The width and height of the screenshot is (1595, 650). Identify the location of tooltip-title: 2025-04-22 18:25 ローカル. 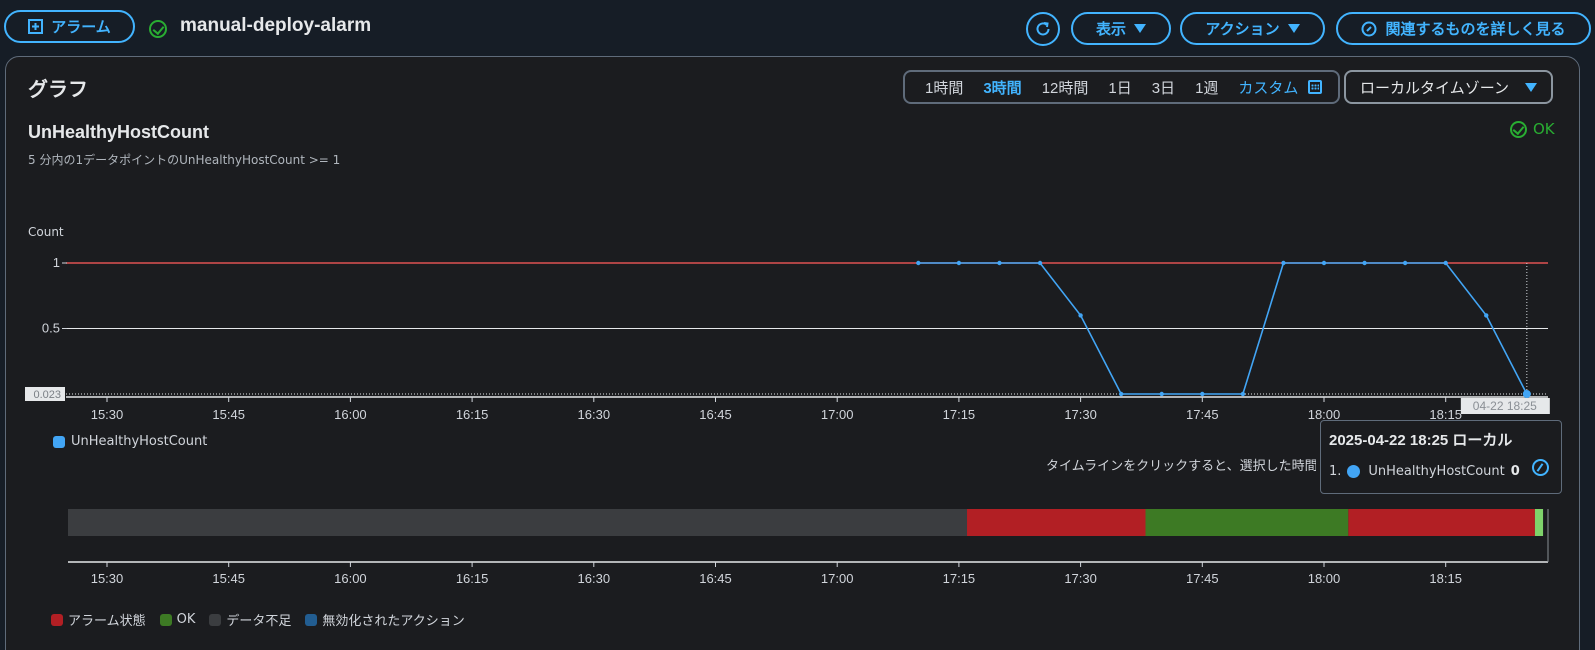
(1421, 440).